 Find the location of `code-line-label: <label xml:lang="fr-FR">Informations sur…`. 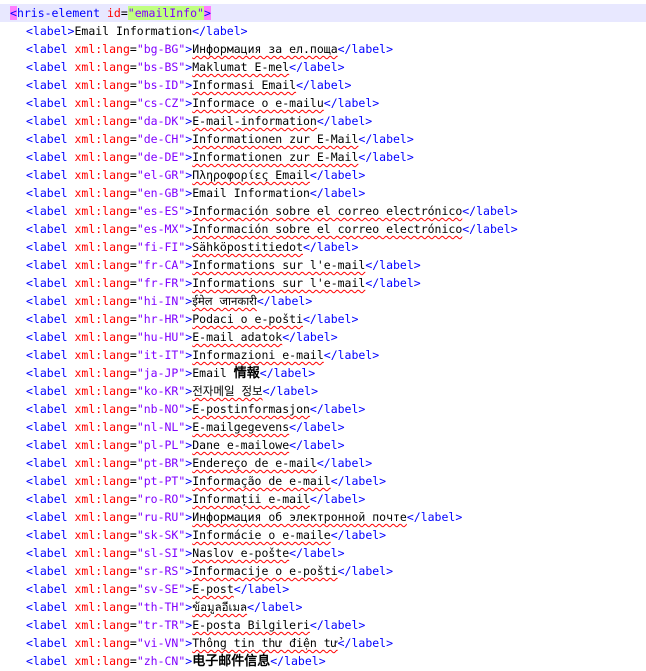

code-line-label: <label xml:lang="fr-FR">Informations sur… is located at coordinates (210, 283).